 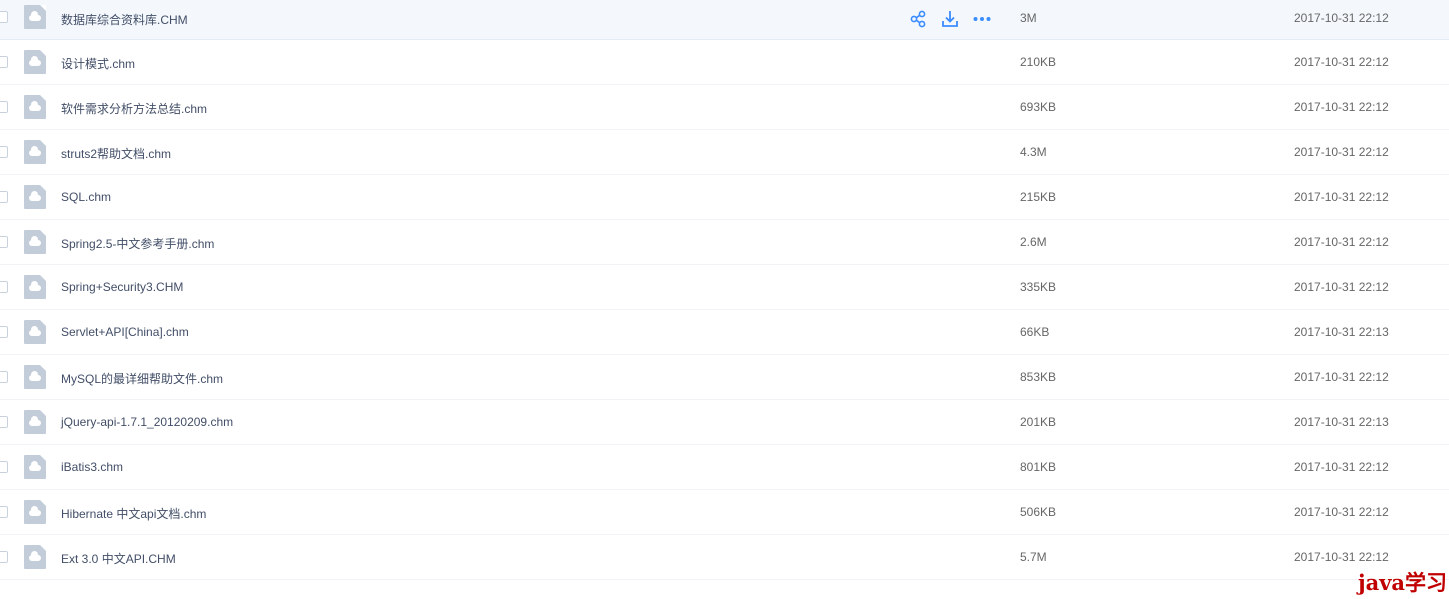 I want to click on download-icon, so click(x=950, y=19).